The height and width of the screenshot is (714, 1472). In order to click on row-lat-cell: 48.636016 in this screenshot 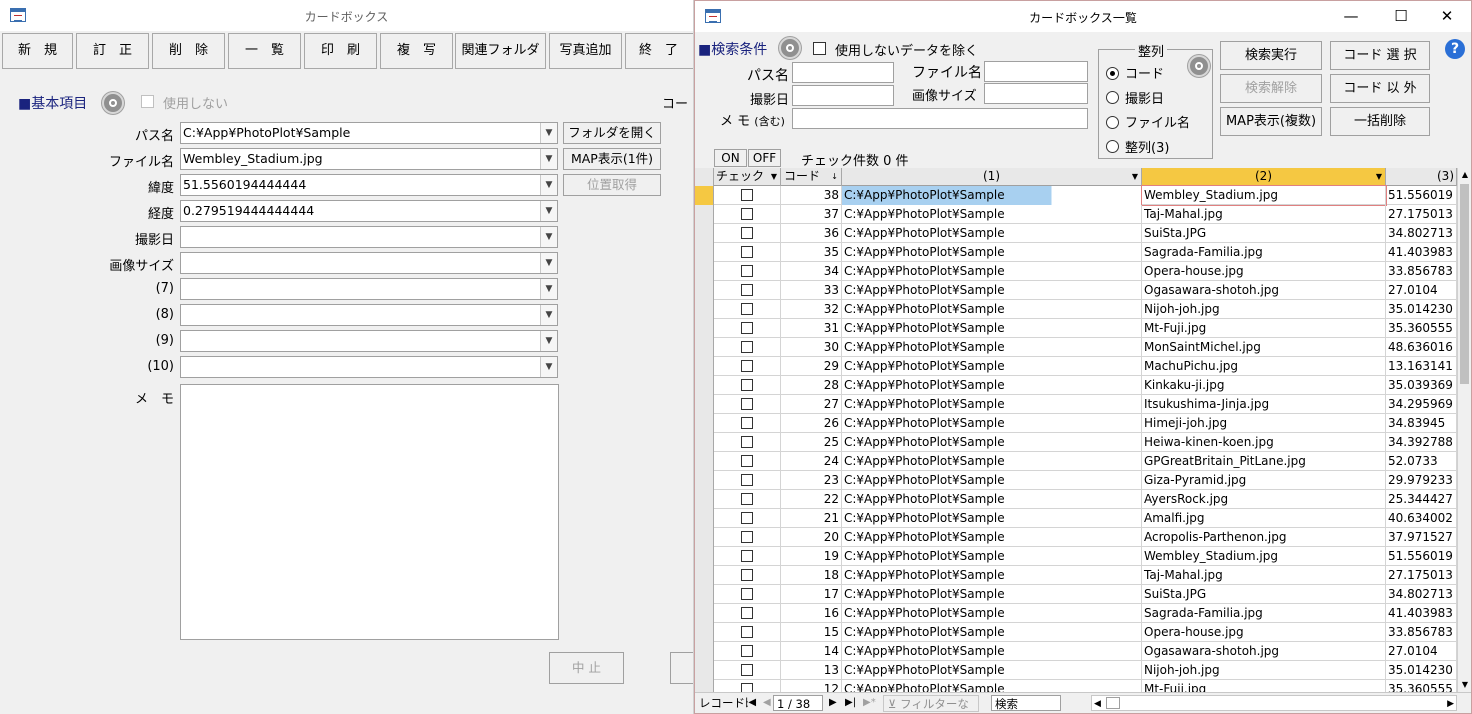, I will do `click(1421, 347)`.